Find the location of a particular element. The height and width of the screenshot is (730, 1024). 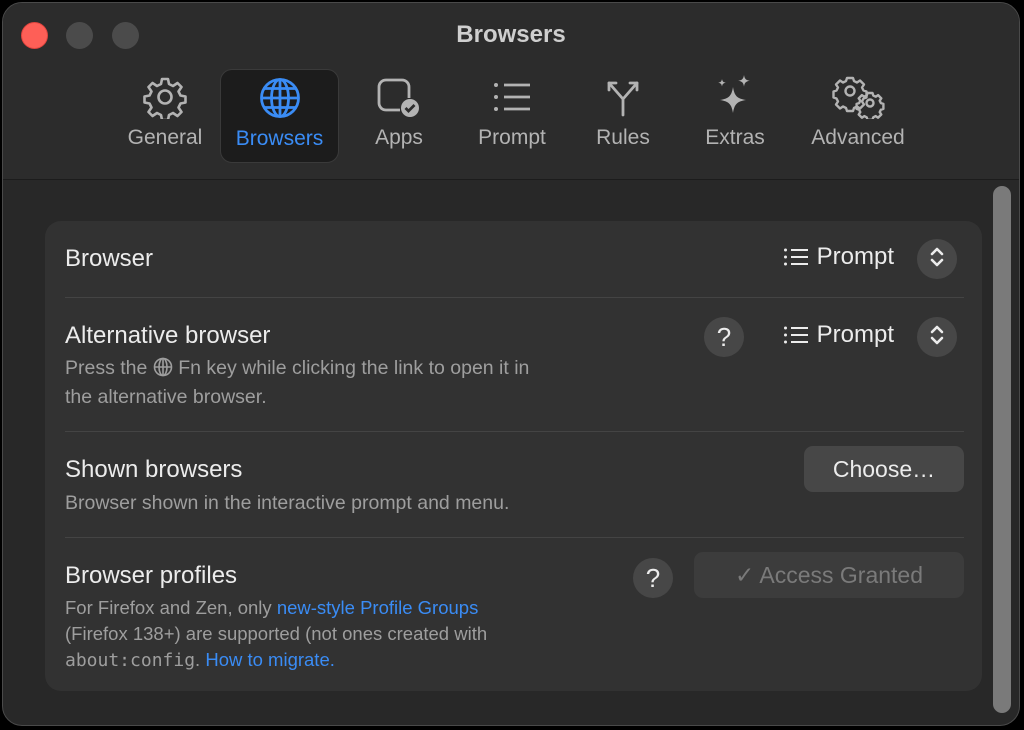

gears-icon is located at coordinates (858, 97).